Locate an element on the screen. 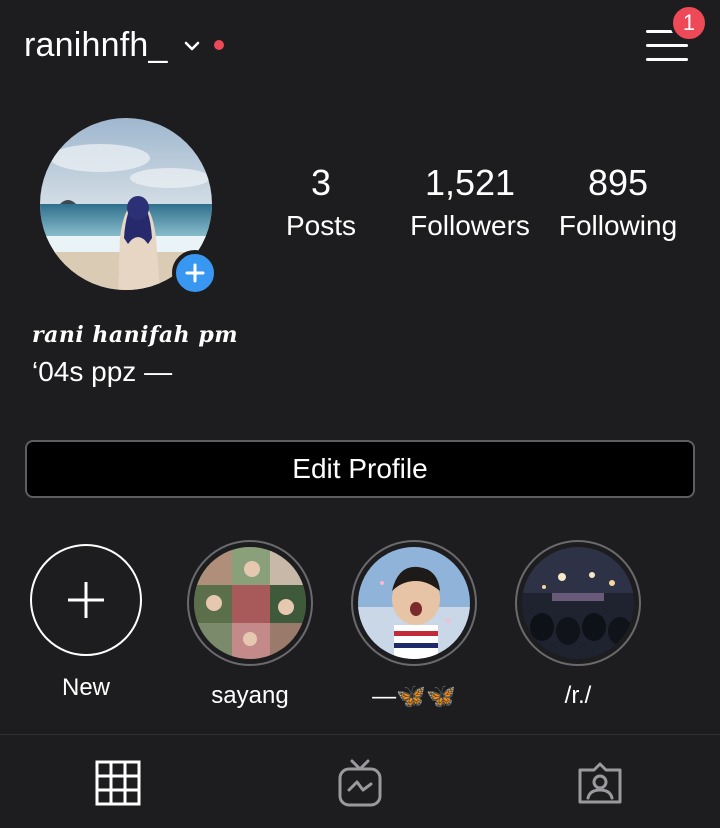  highlight-label: —🦋🦋 is located at coordinates (414, 696).